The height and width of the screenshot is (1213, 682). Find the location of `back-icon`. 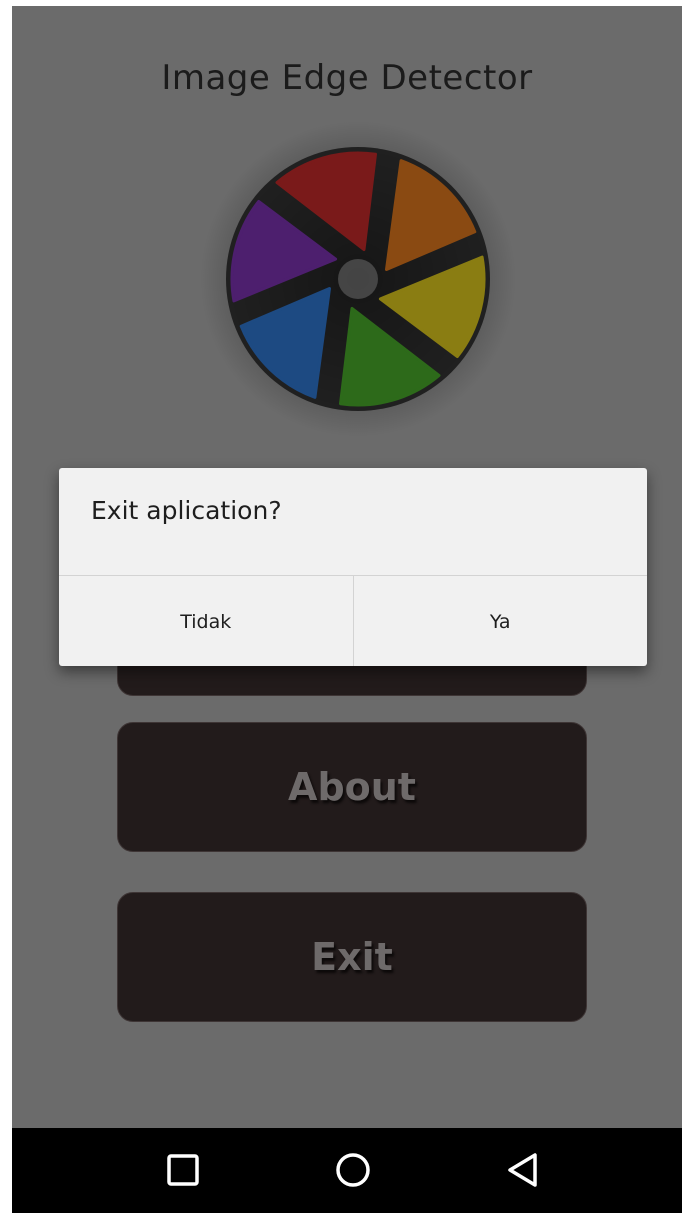

back-icon is located at coordinates (524, 1170).